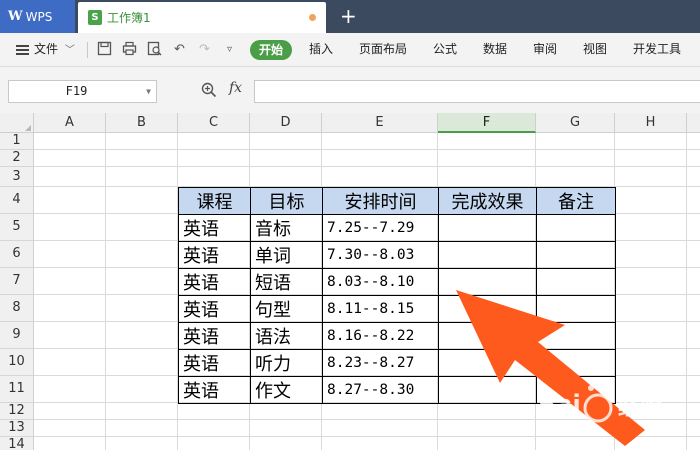 The height and width of the screenshot is (450, 700). I want to click on watermark-text-2: 经验, so click(640, 408).